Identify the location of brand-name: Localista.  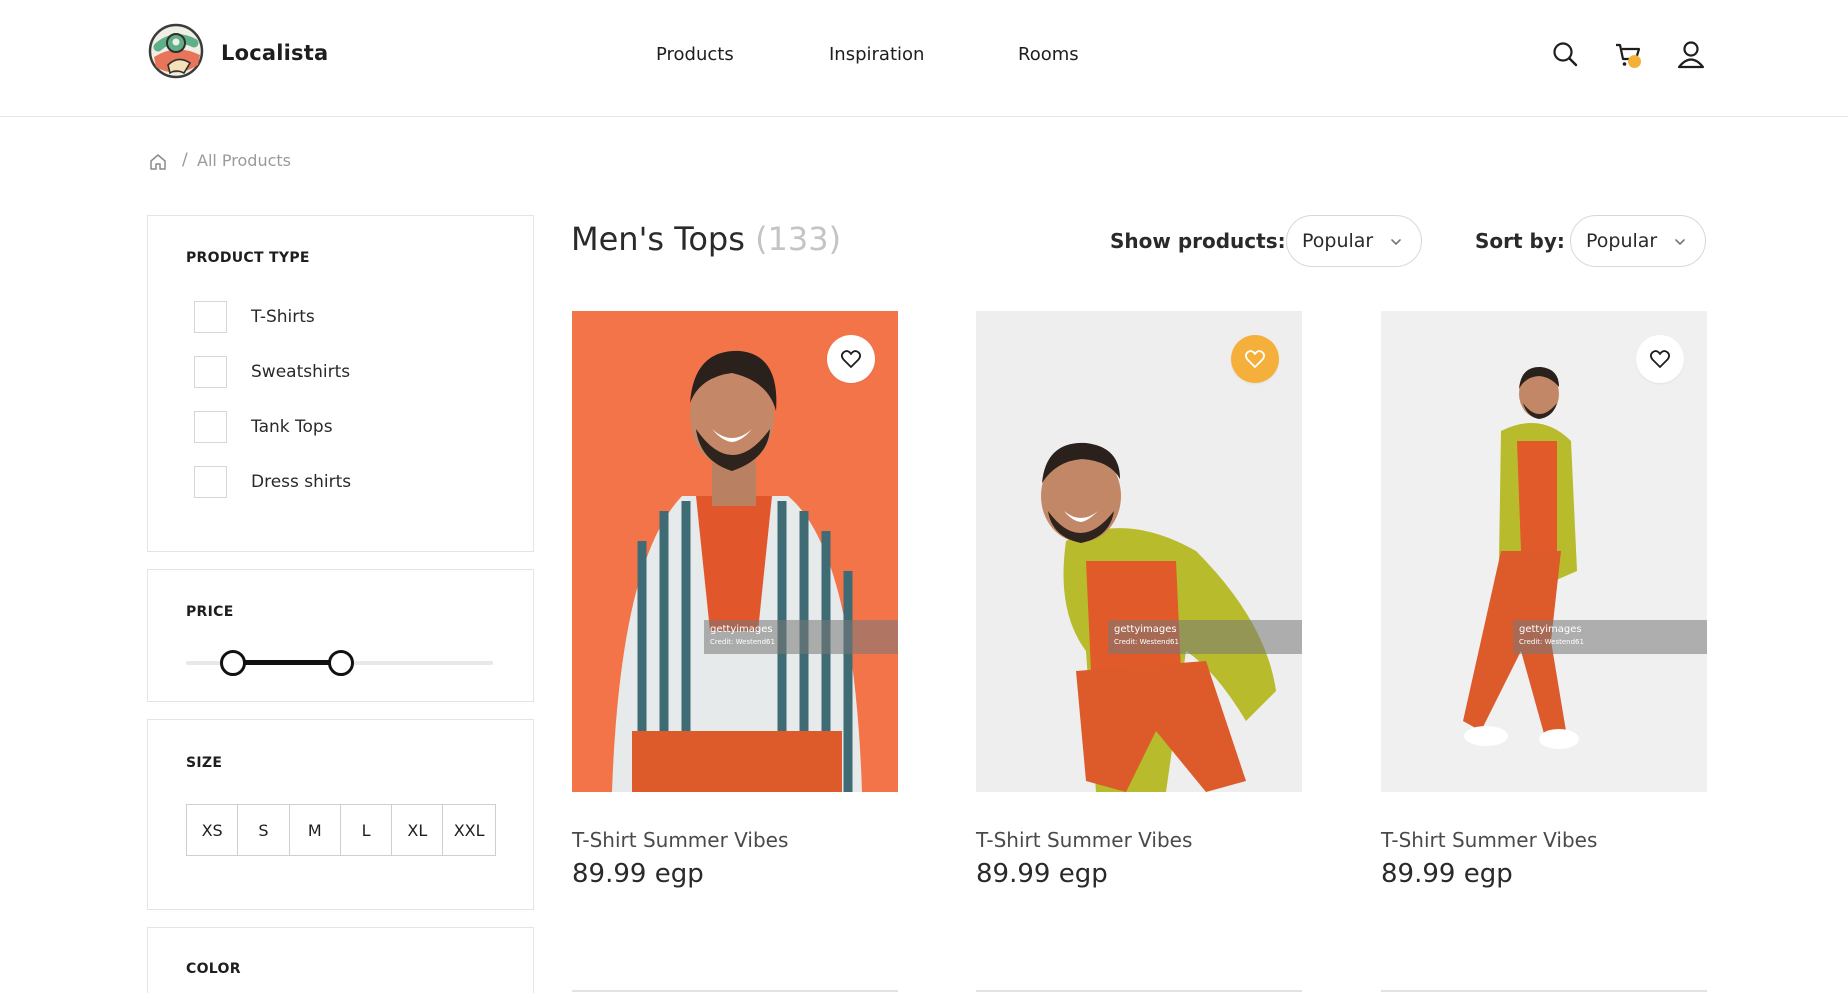
(274, 53).